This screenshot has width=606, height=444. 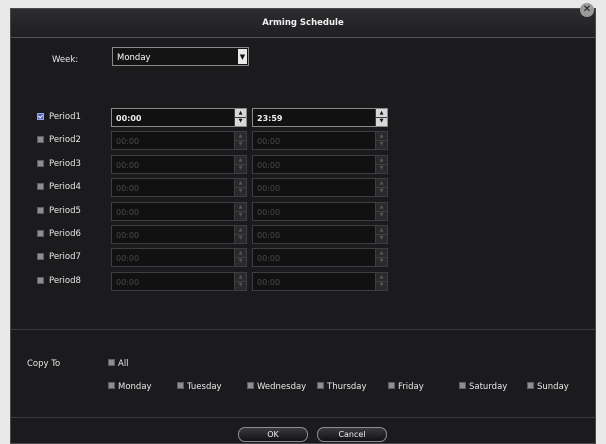 I want to click on divider-bottom, so click(x=303, y=417).